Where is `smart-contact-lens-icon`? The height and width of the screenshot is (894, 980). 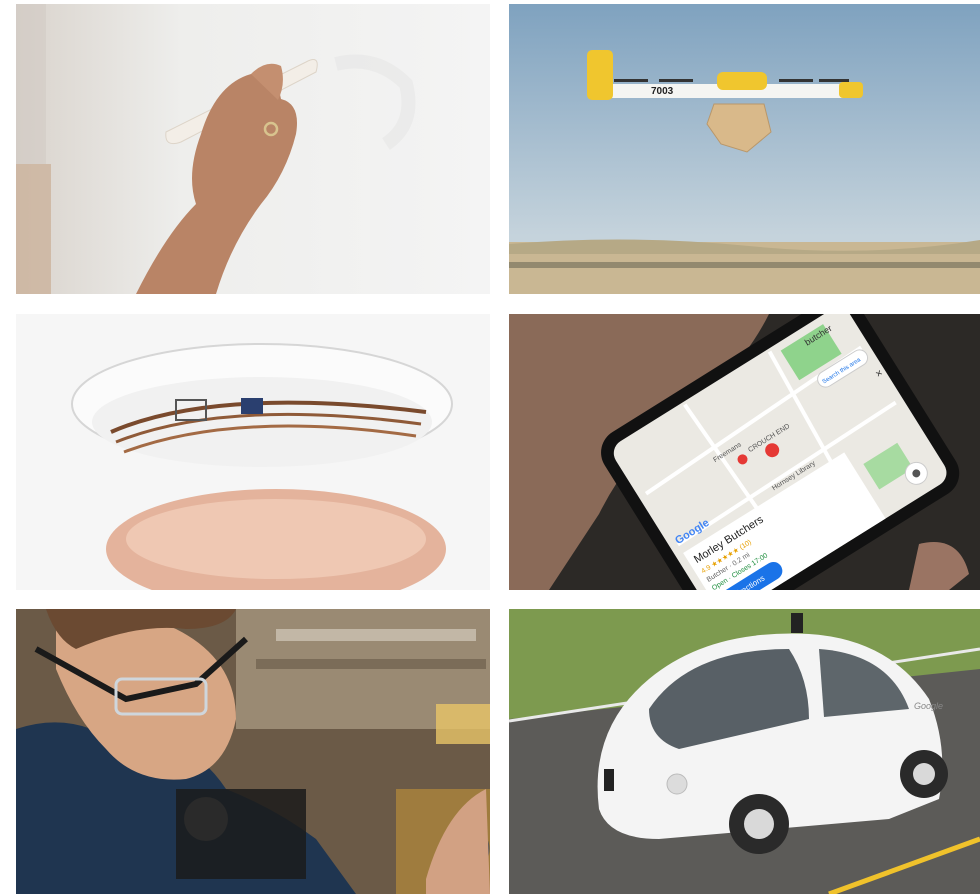 smart-contact-lens-icon is located at coordinates (253, 452).